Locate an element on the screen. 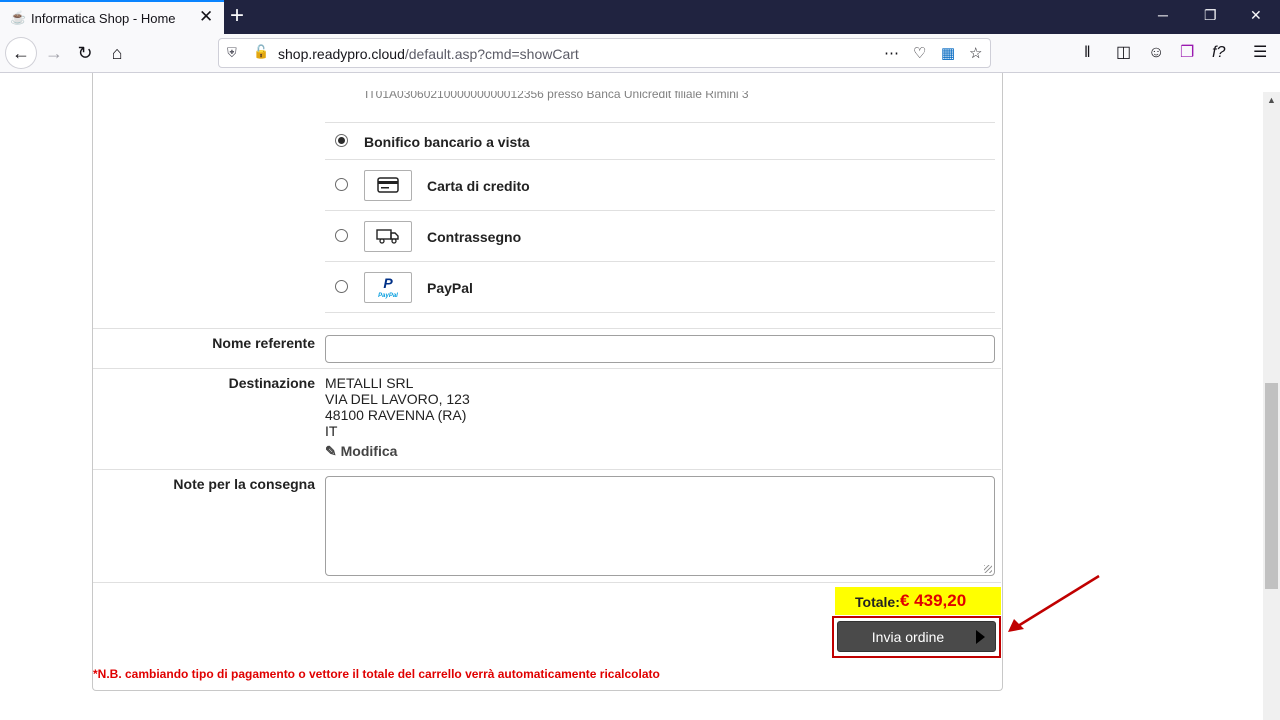  svg-text: P is located at coordinates (388, 283).